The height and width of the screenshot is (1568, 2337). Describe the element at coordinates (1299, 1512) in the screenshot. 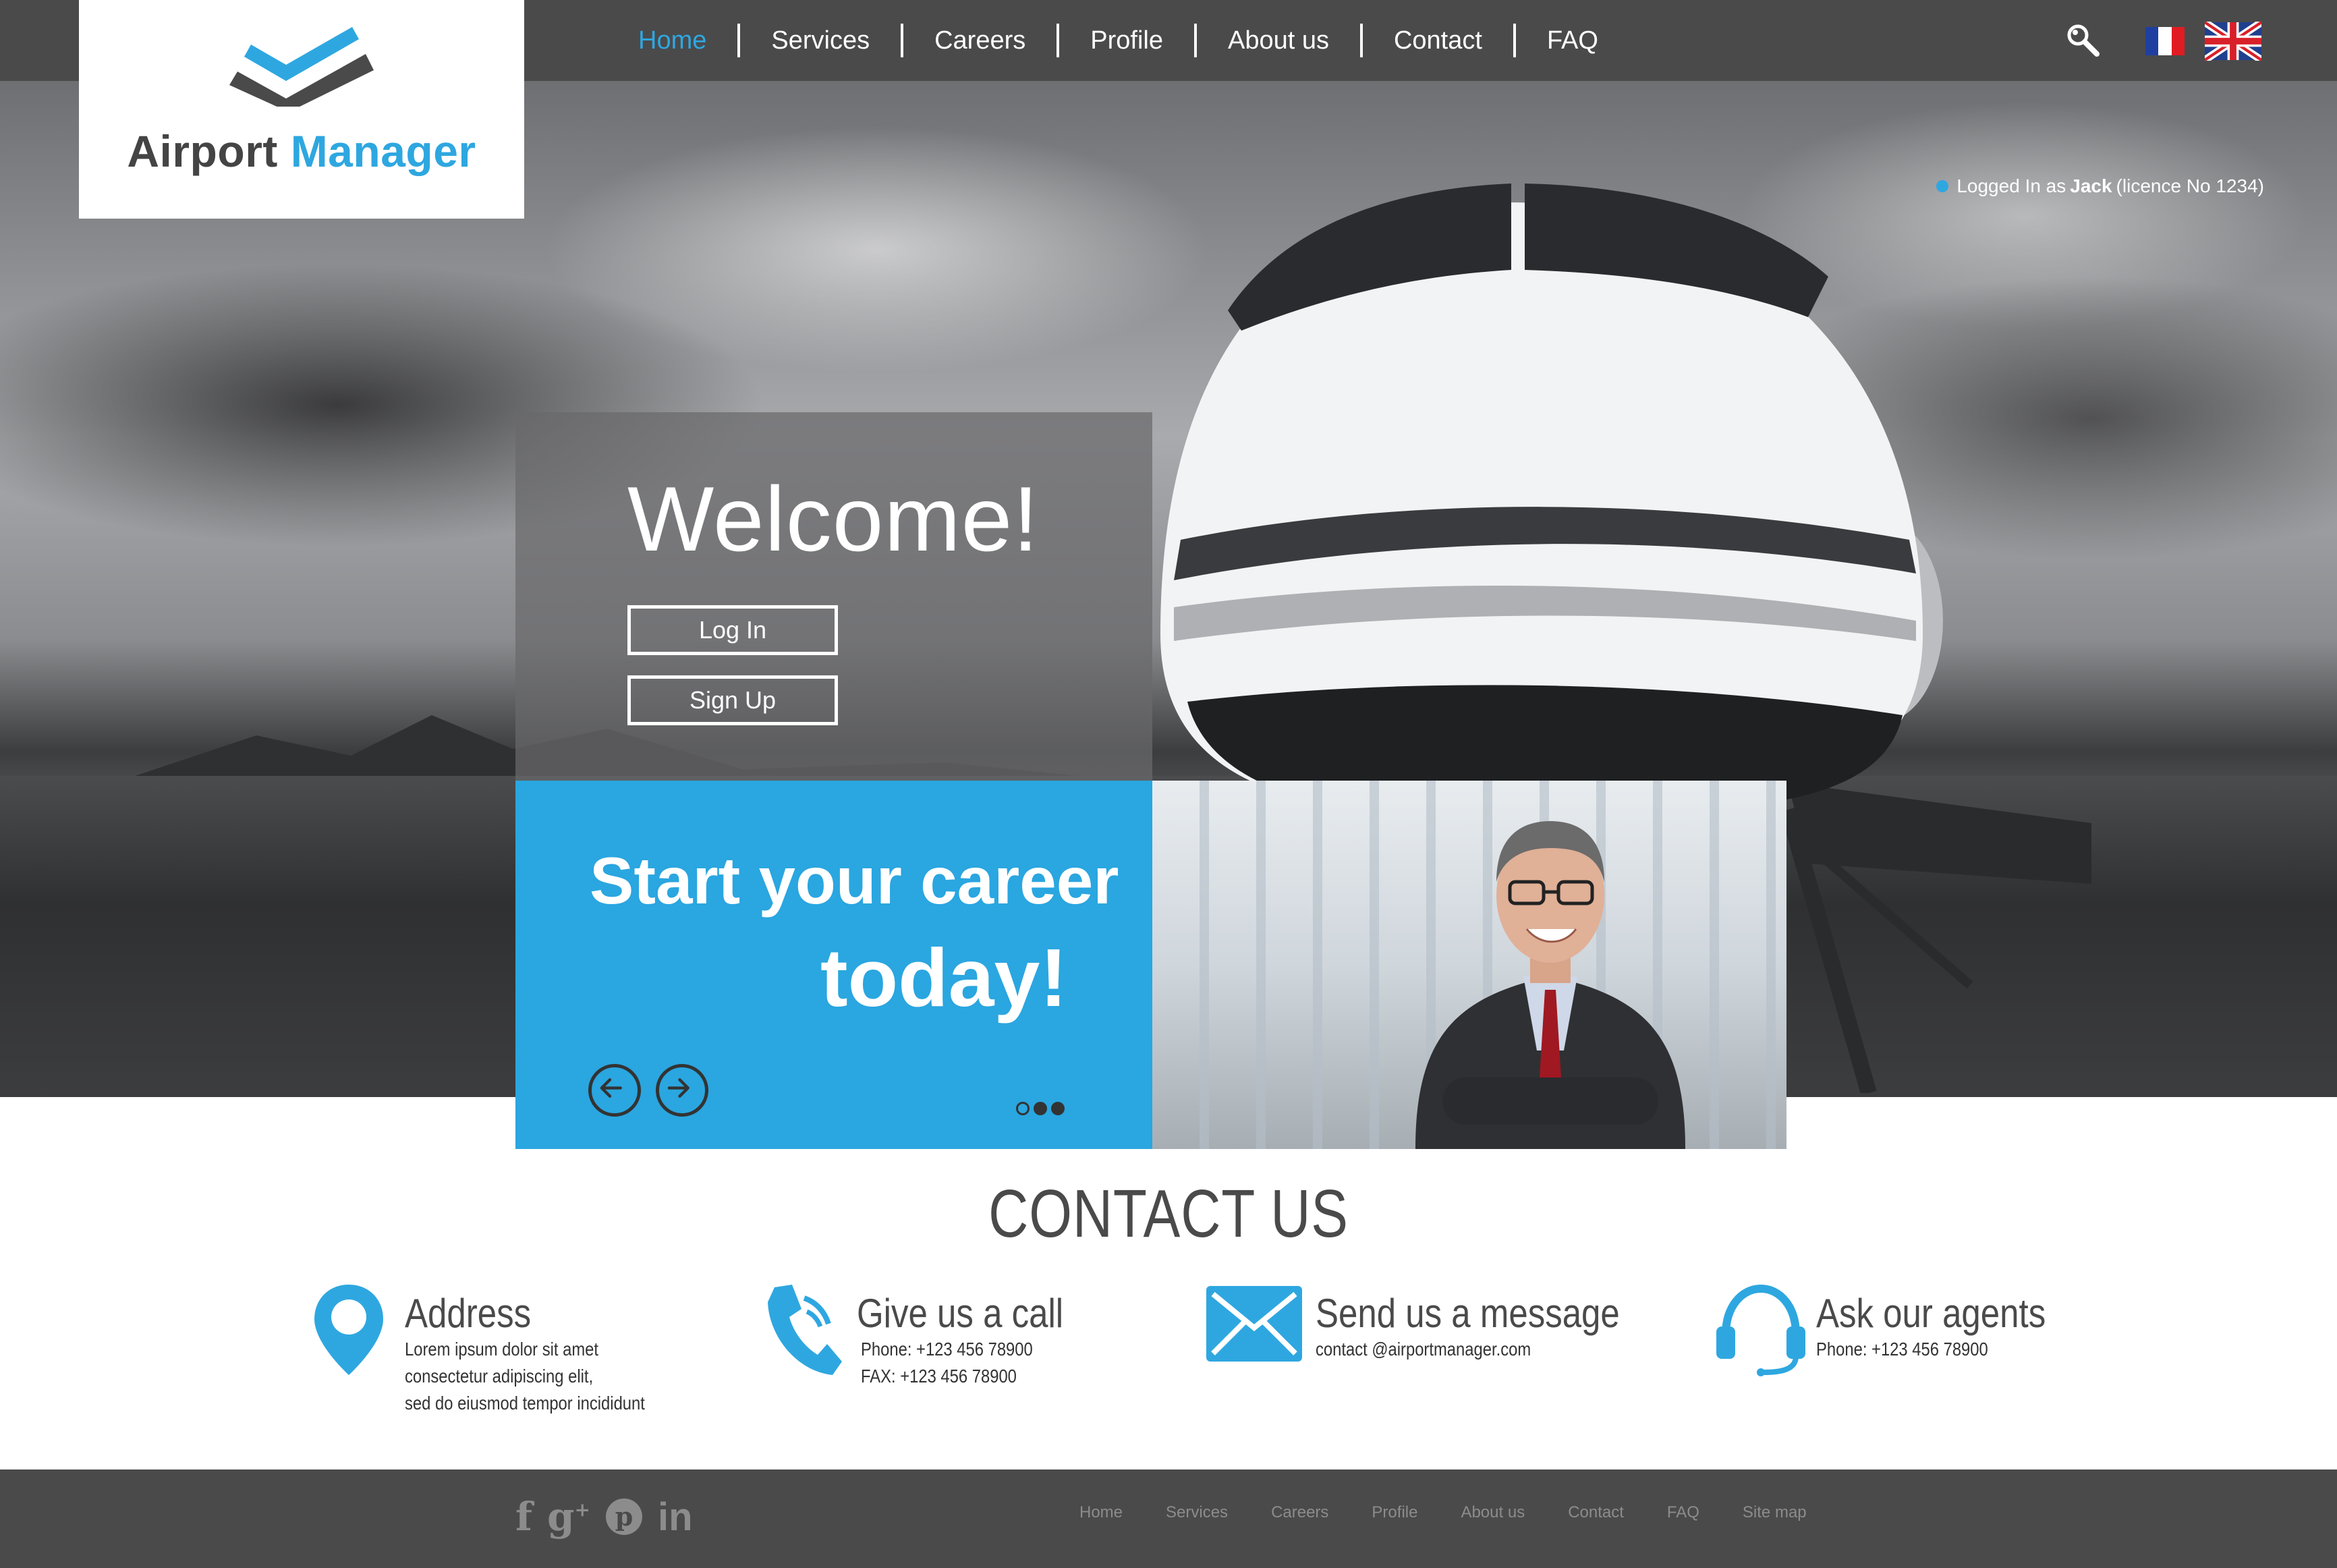

I see `footer-link-careers: Careers` at that location.